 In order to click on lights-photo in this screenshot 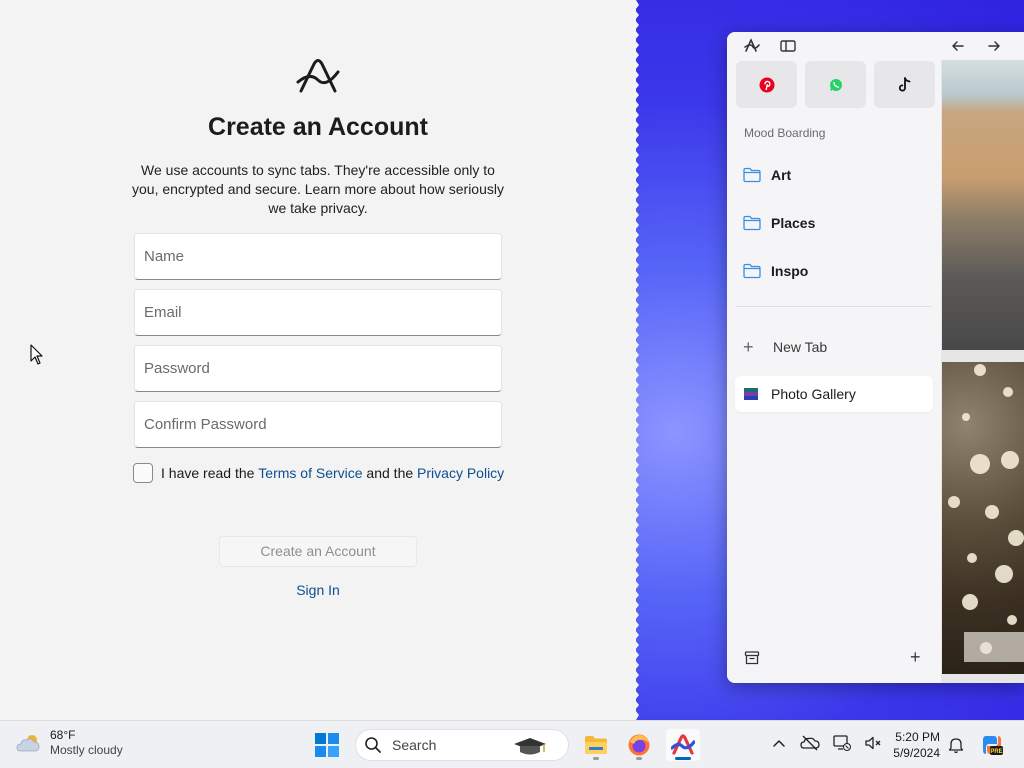, I will do `click(983, 518)`.